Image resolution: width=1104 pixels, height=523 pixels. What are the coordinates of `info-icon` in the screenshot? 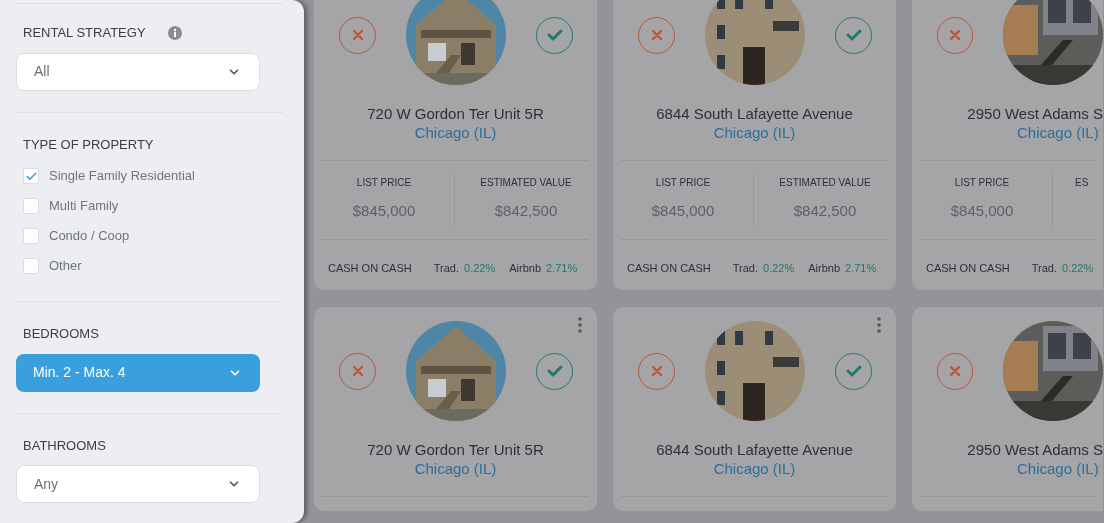 It's located at (174, 32).